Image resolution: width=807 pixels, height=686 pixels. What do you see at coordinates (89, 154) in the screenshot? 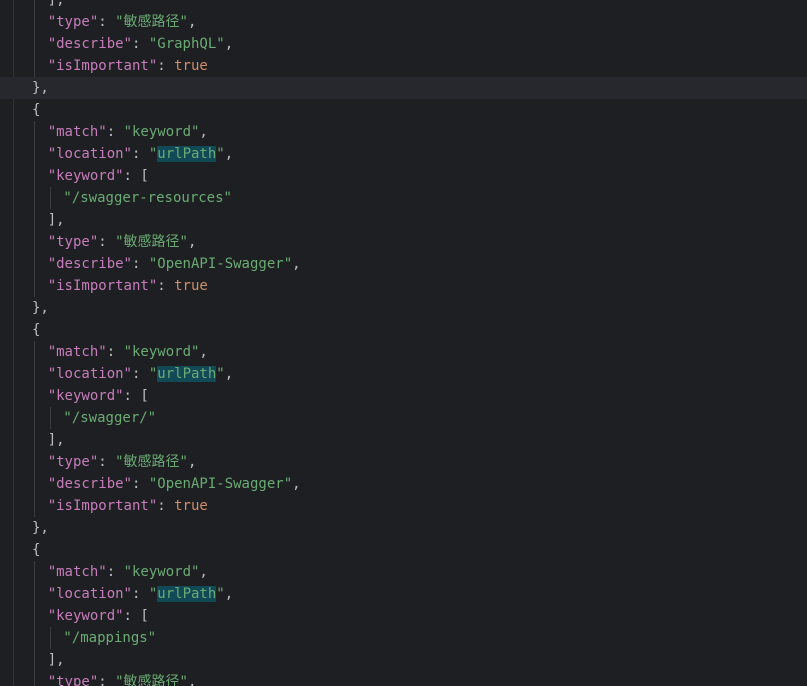
I see `json-key: "location"` at bounding box center [89, 154].